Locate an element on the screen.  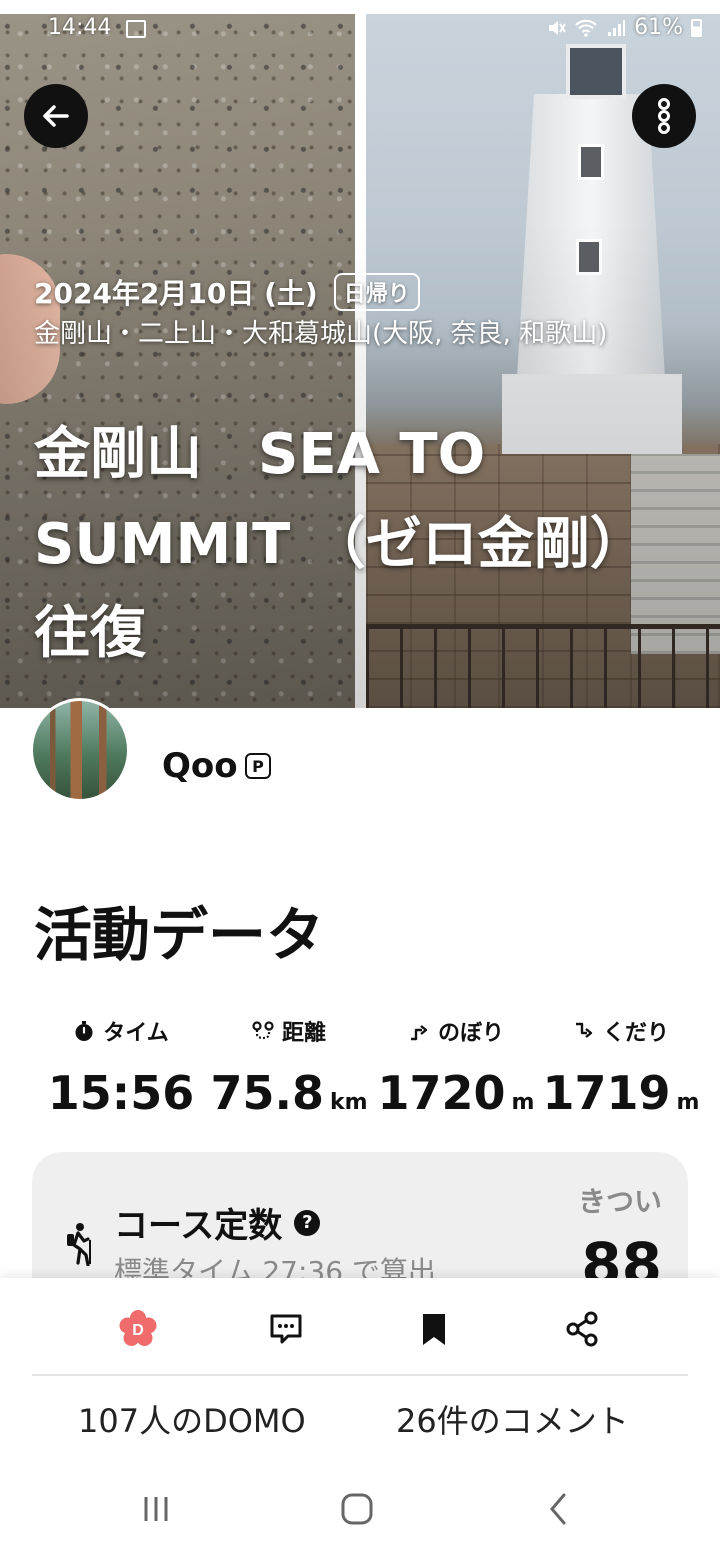
domo-flower-icon: D is located at coordinates (138, 1328).